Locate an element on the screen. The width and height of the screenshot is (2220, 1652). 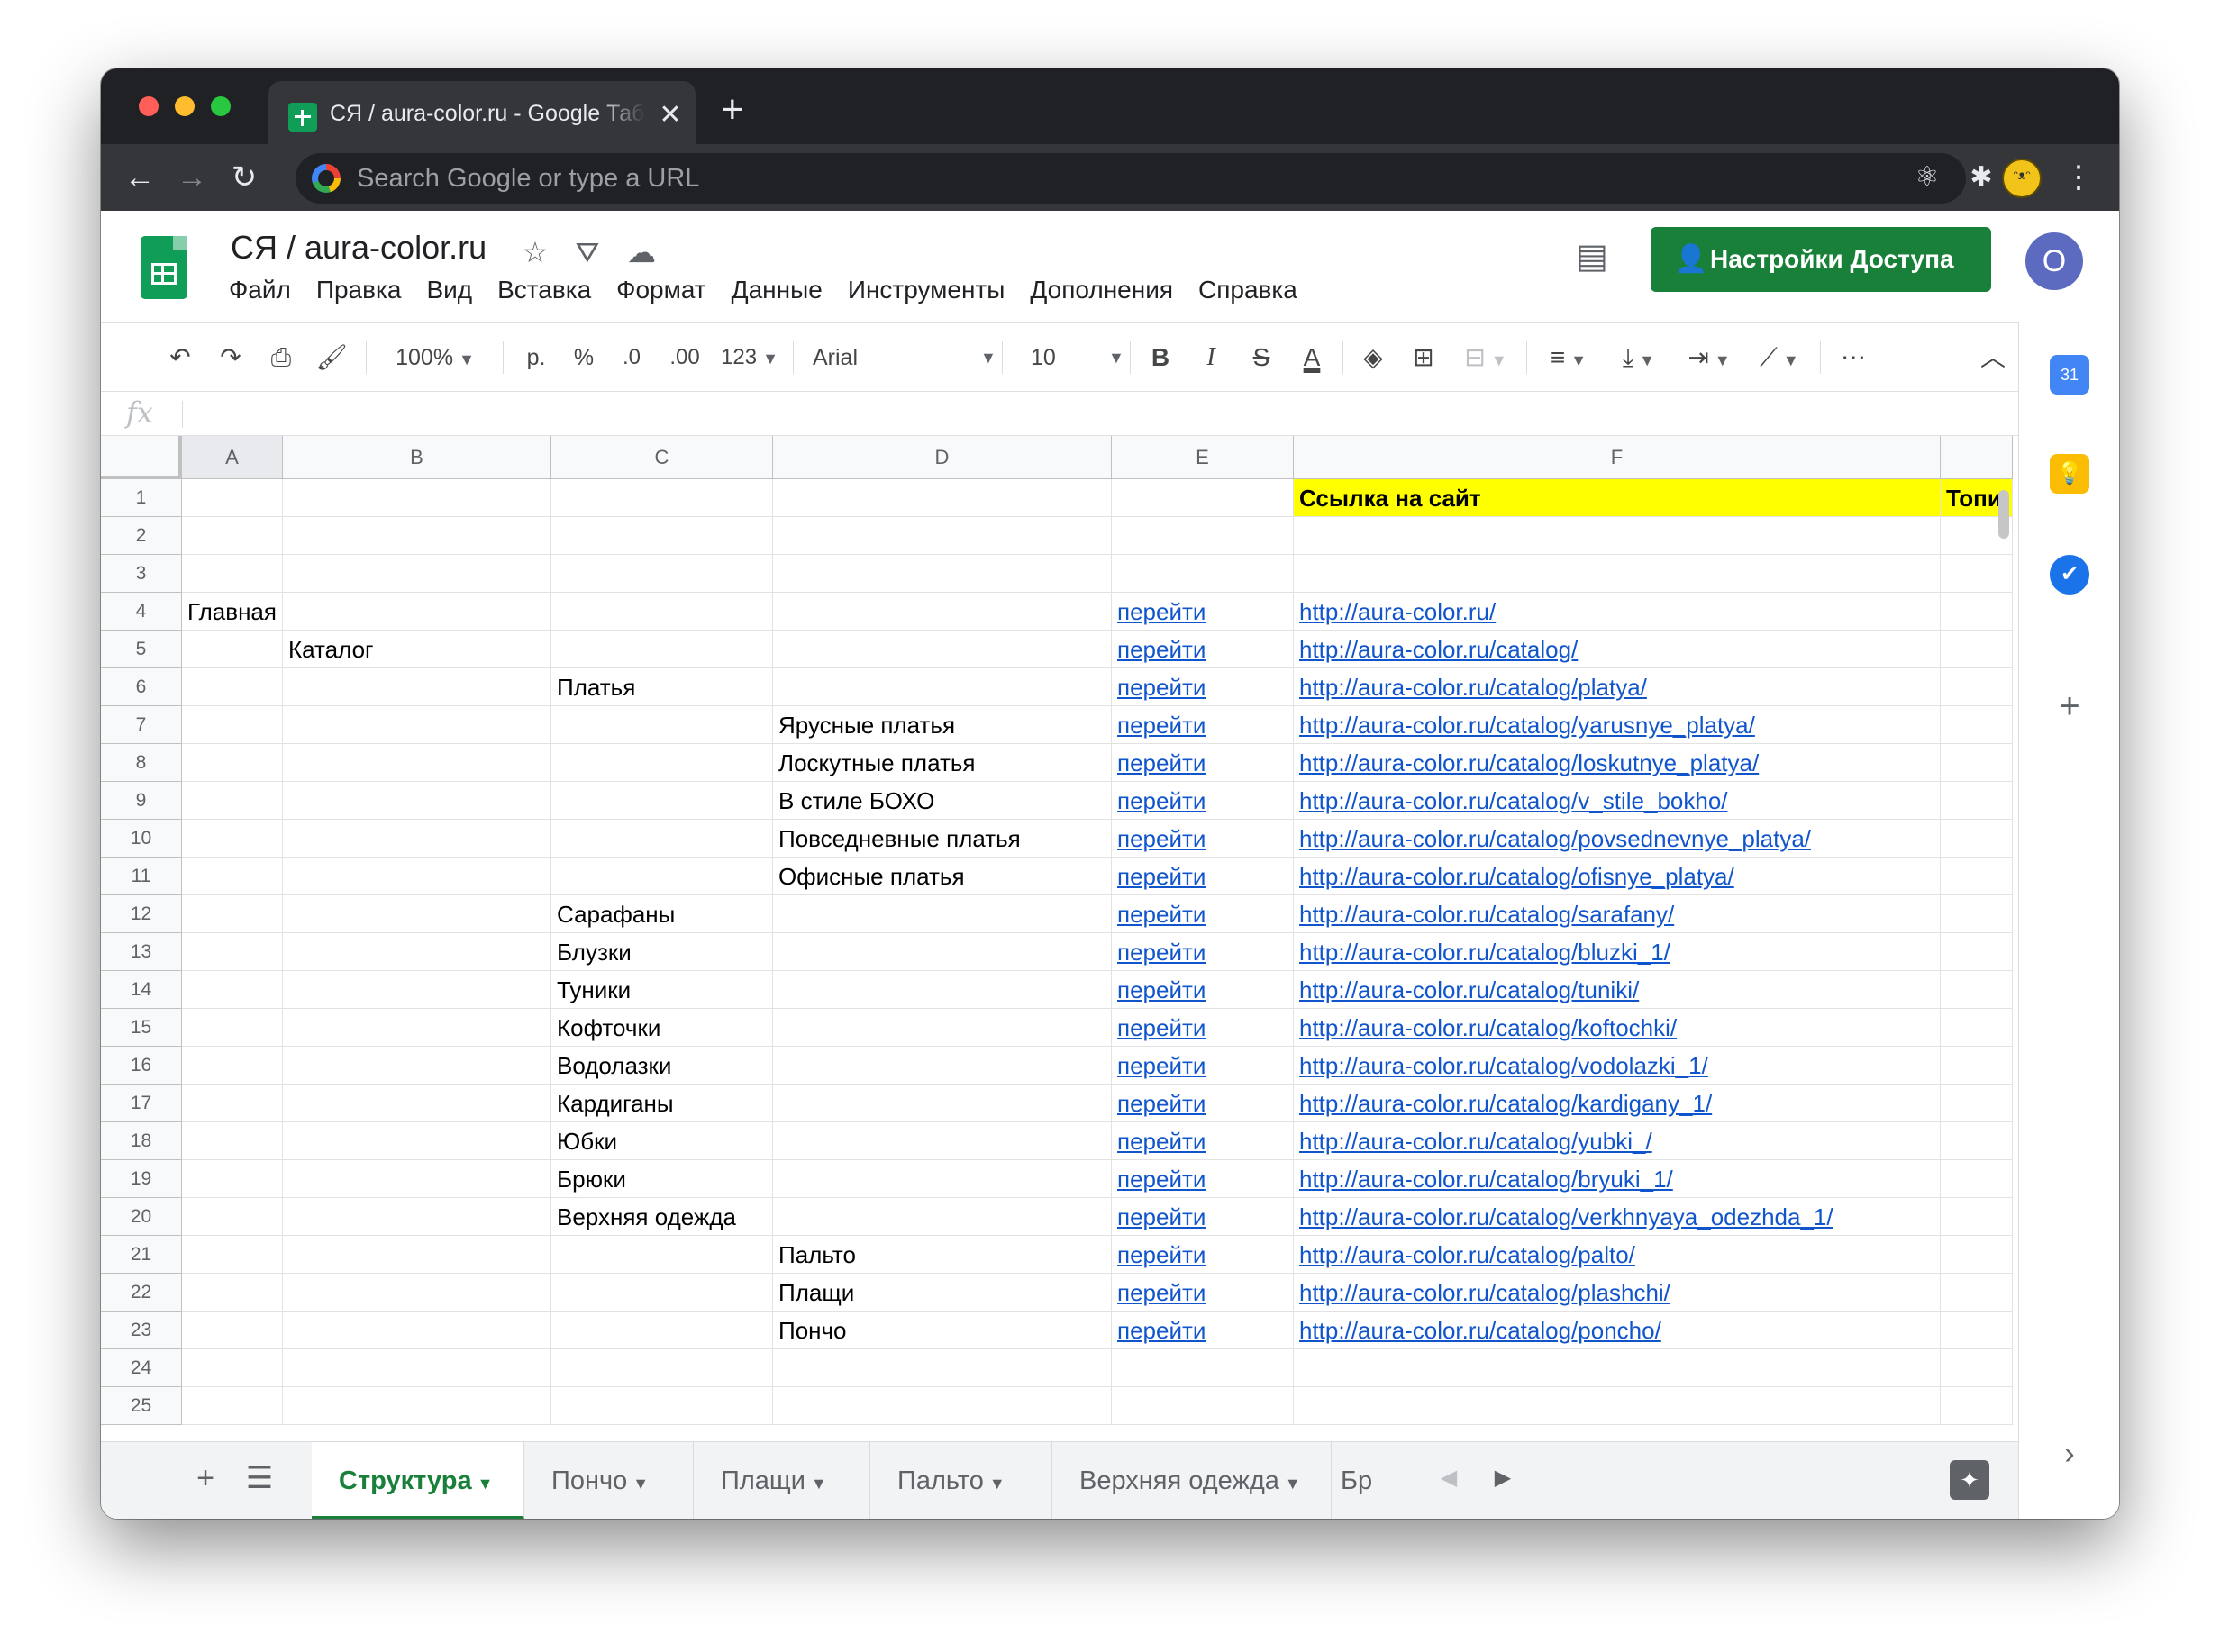
redo-icon: ↷ is located at coordinates (230, 357).